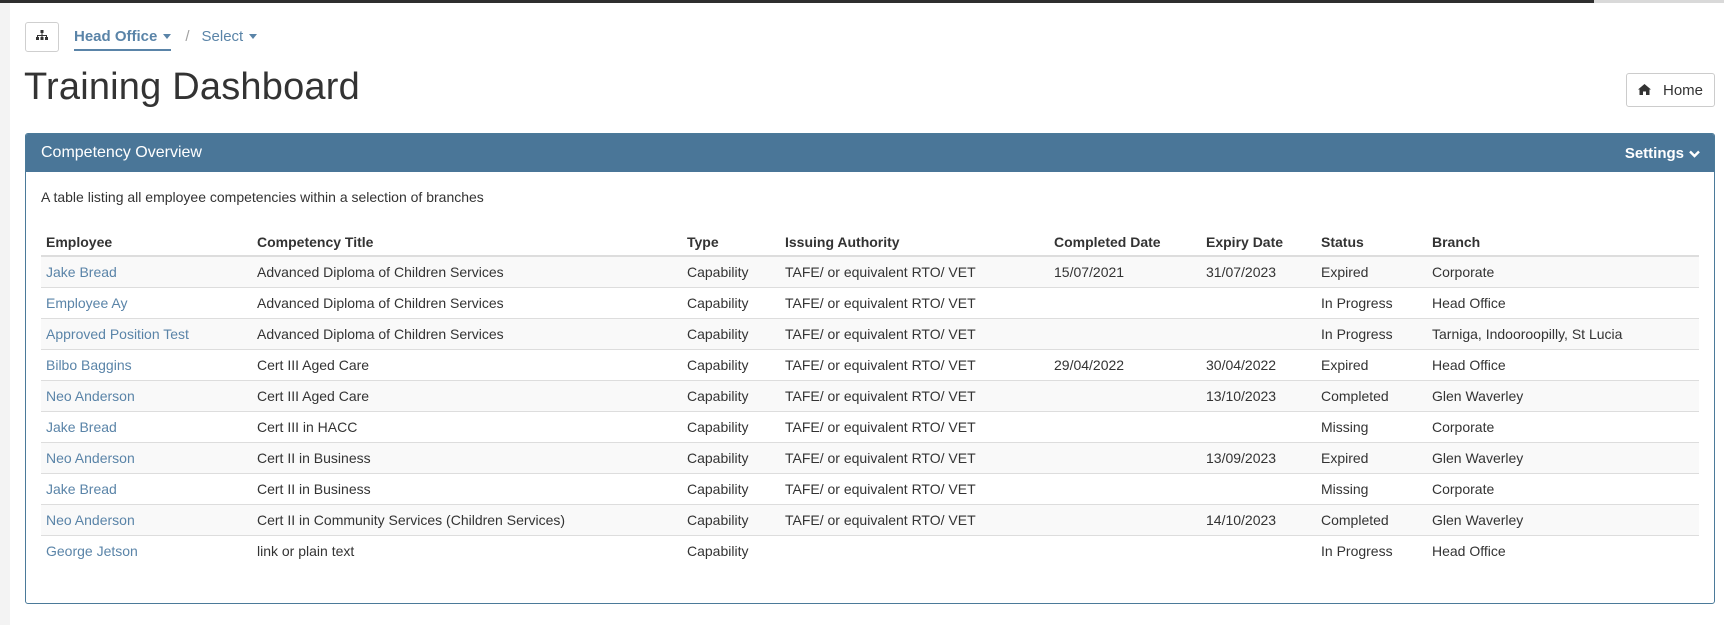  What do you see at coordinates (146, 242) in the screenshot?
I see `column-header-employee: Employee` at bounding box center [146, 242].